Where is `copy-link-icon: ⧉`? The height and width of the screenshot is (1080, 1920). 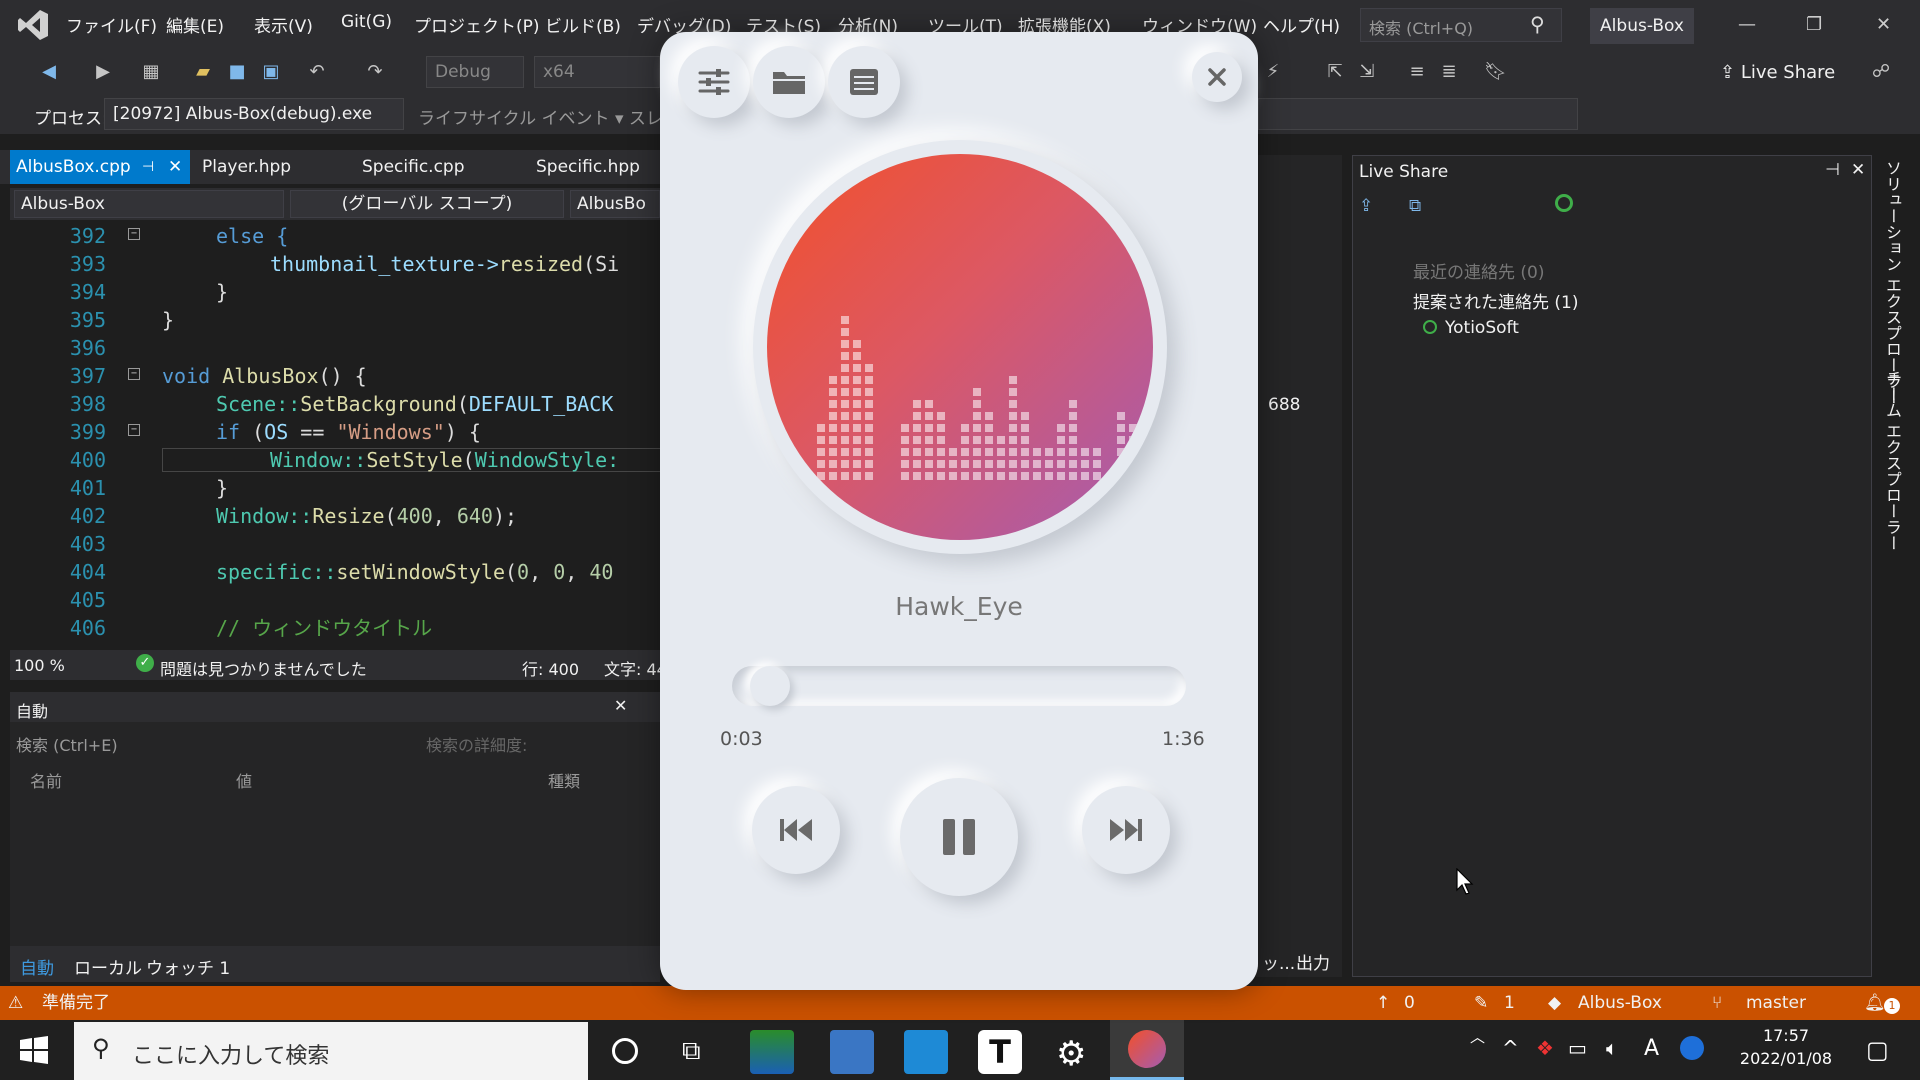
copy-link-icon: ⧉ is located at coordinates (1415, 206).